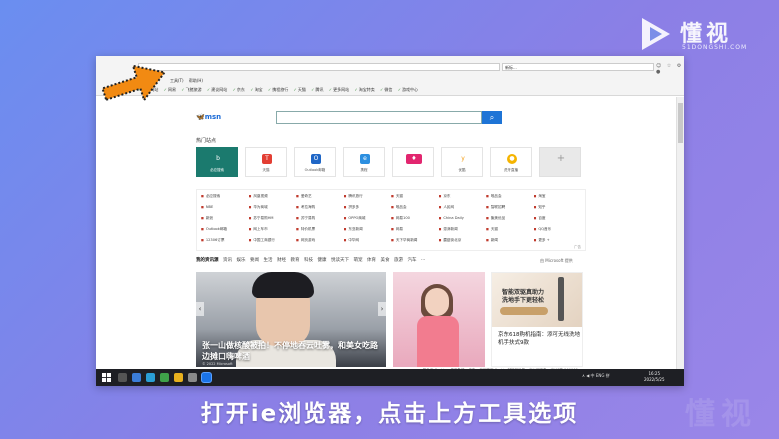 The height and width of the screenshot is (439, 779). Describe the element at coordinates (415, 231) in the screenshot. I see `quick-link: 网易` at that location.